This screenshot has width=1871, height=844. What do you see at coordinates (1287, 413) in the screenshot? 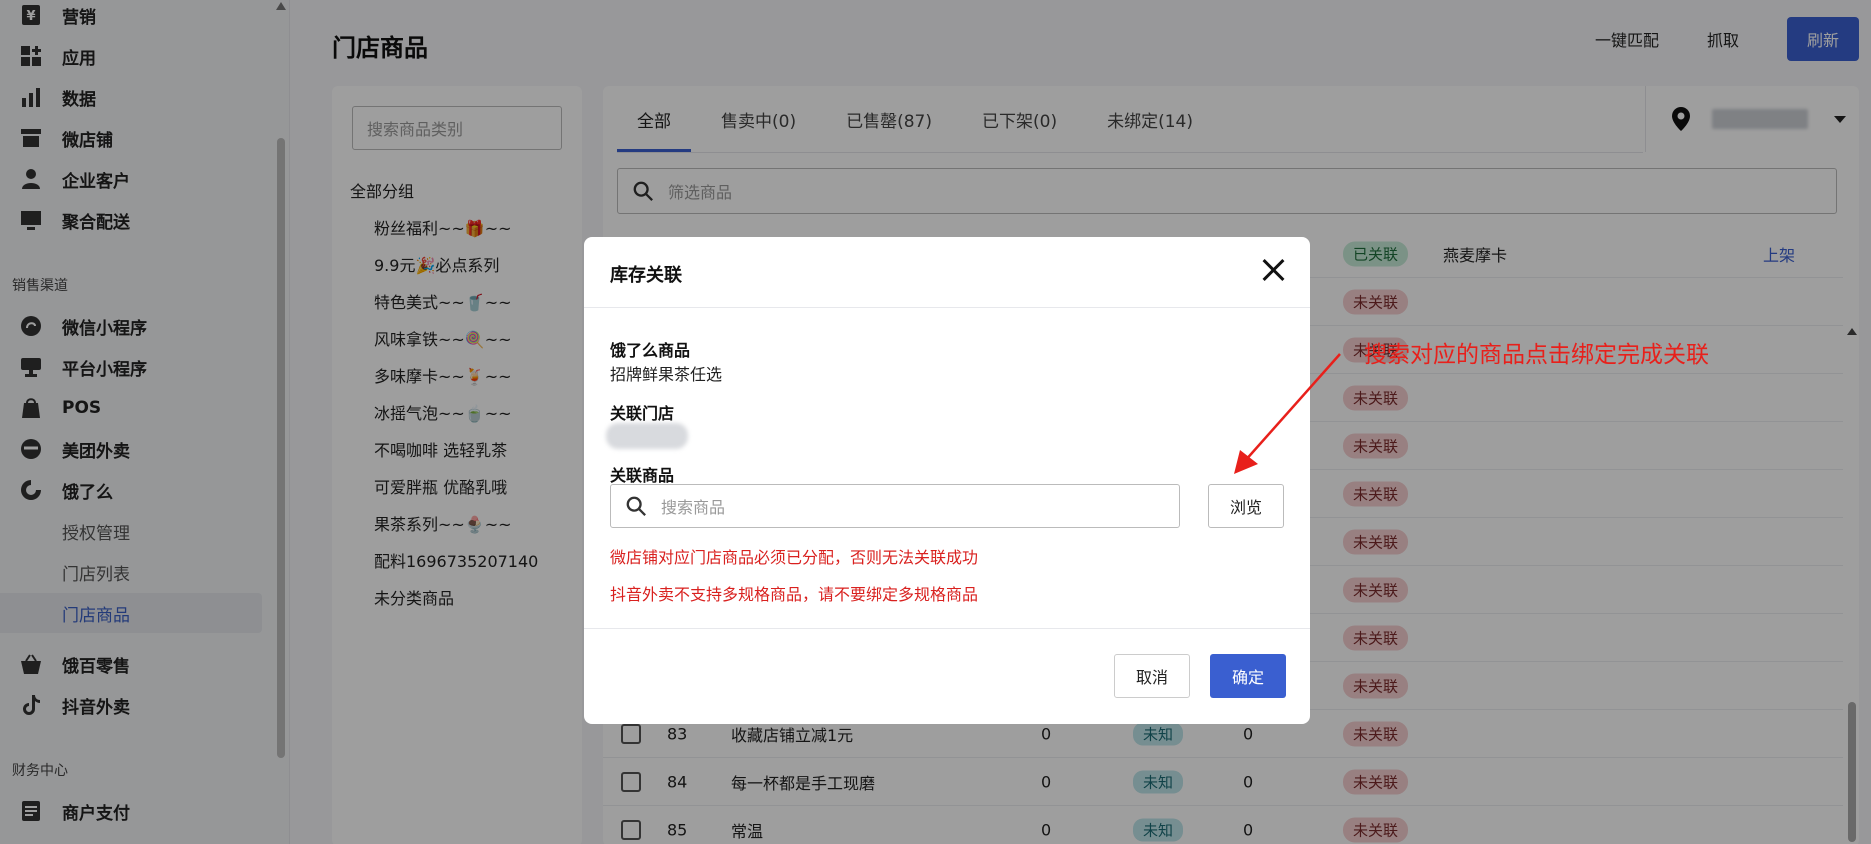
I see `annotation-arrow-icon` at bounding box center [1287, 413].